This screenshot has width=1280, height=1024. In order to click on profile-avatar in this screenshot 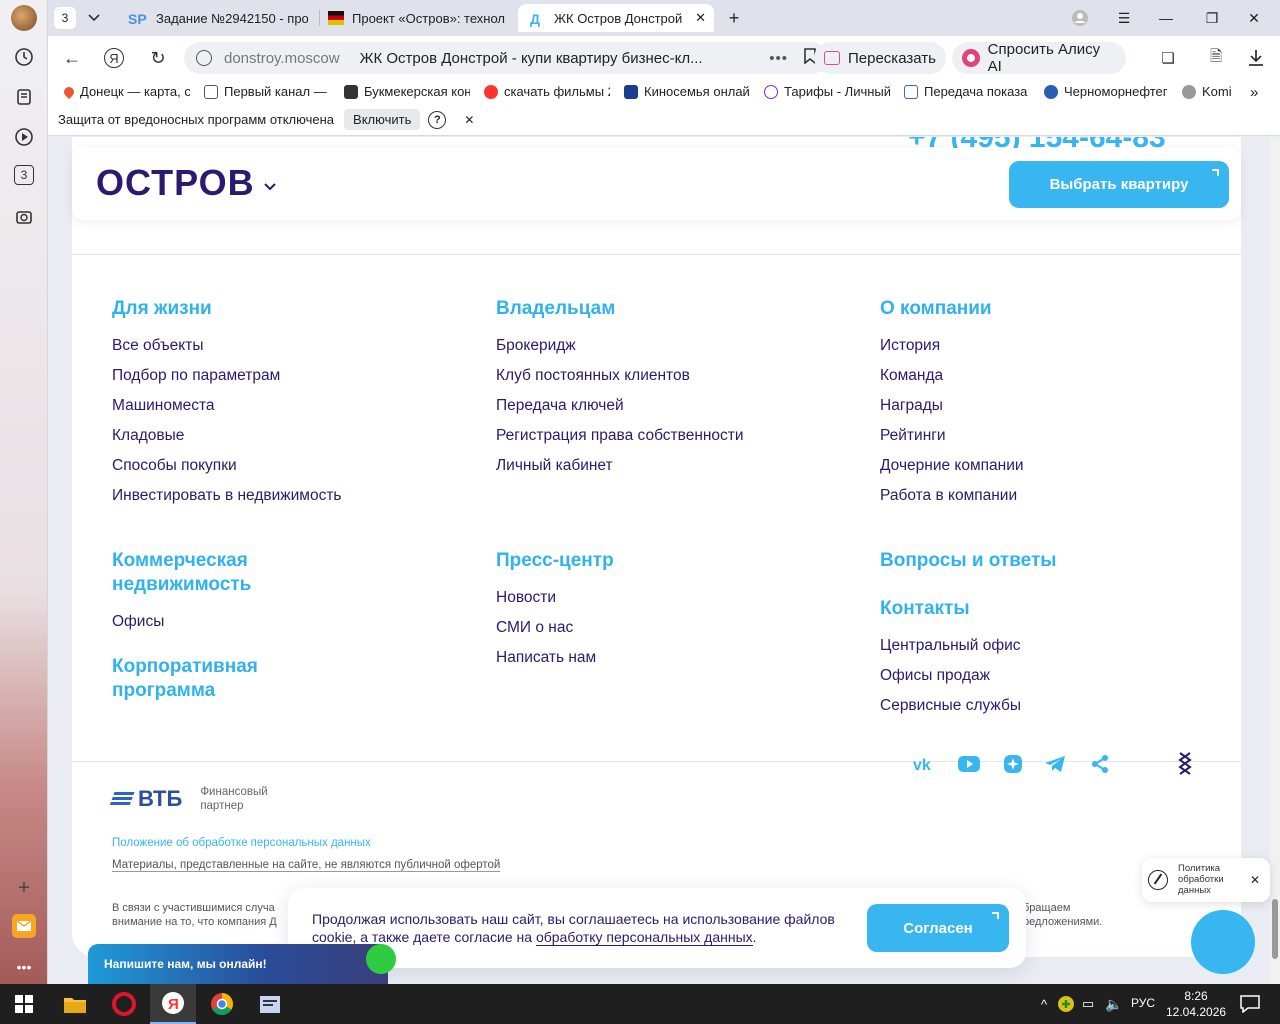, I will do `click(24, 18)`.